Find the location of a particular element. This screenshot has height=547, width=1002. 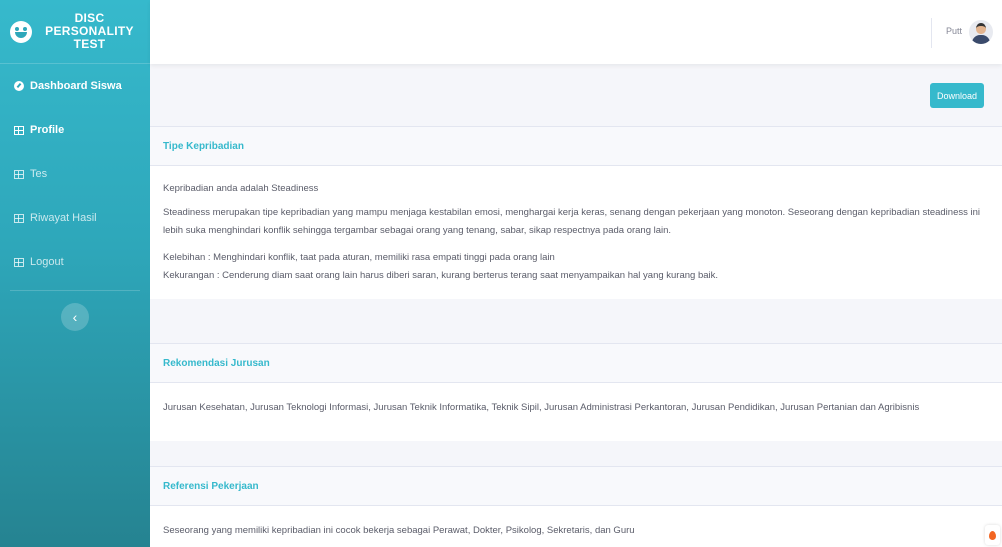

sidebar-item-label: Dashboard Siswa is located at coordinates (76, 86).